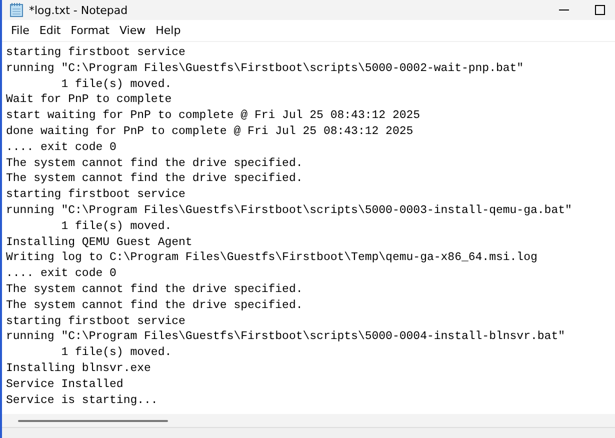 The image size is (615, 438). What do you see at coordinates (265, 68) in the screenshot?
I see `text-line: running "C:\Program Files\Guestfs\Firstboot\scripts\5000-0002-wait-pnp.bat"` at bounding box center [265, 68].